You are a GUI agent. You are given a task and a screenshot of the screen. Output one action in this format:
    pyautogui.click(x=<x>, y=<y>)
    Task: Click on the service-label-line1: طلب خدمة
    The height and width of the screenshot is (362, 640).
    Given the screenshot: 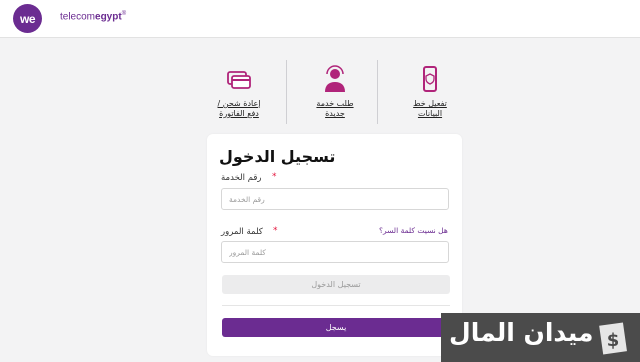 What is the action you would take?
    pyautogui.click(x=335, y=103)
    